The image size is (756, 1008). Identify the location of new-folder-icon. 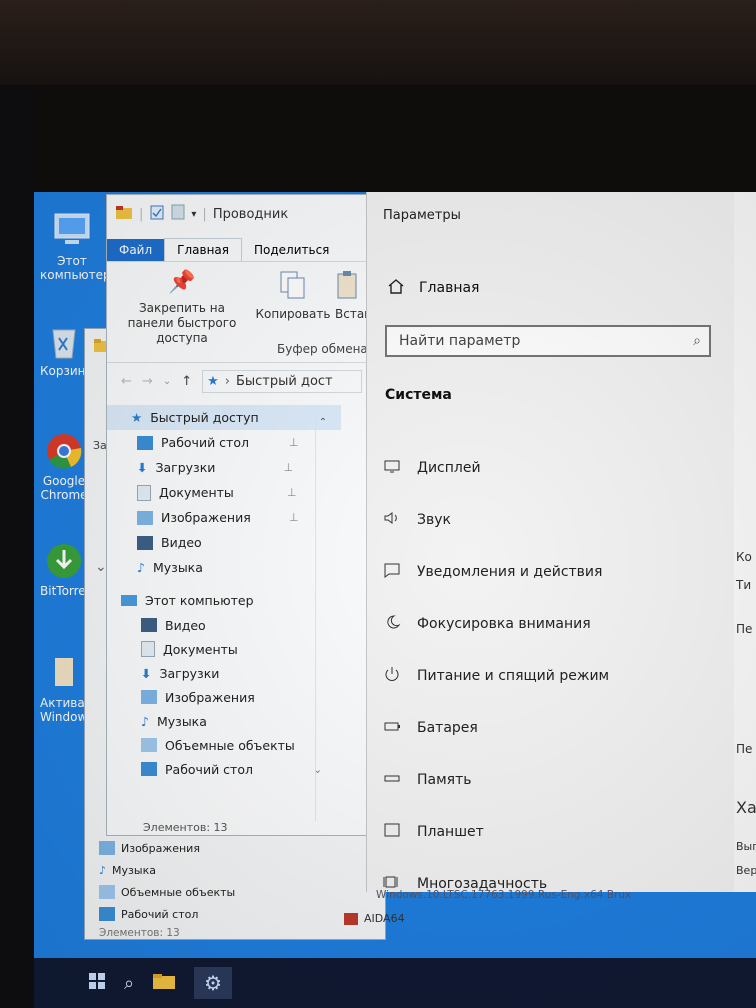
(178, 214).